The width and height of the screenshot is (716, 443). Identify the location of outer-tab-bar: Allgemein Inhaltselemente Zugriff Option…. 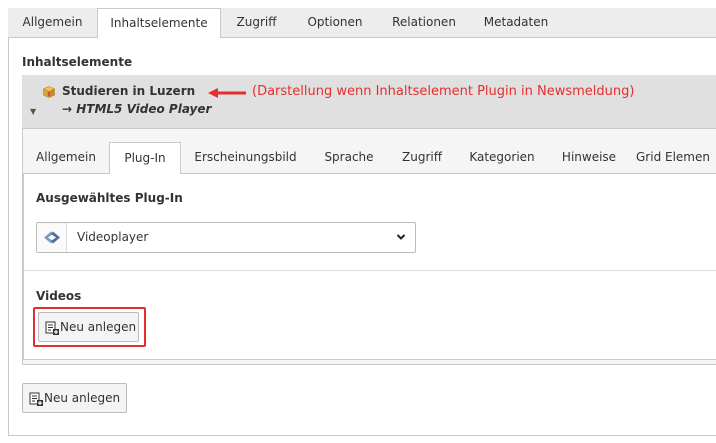
(362, 23).